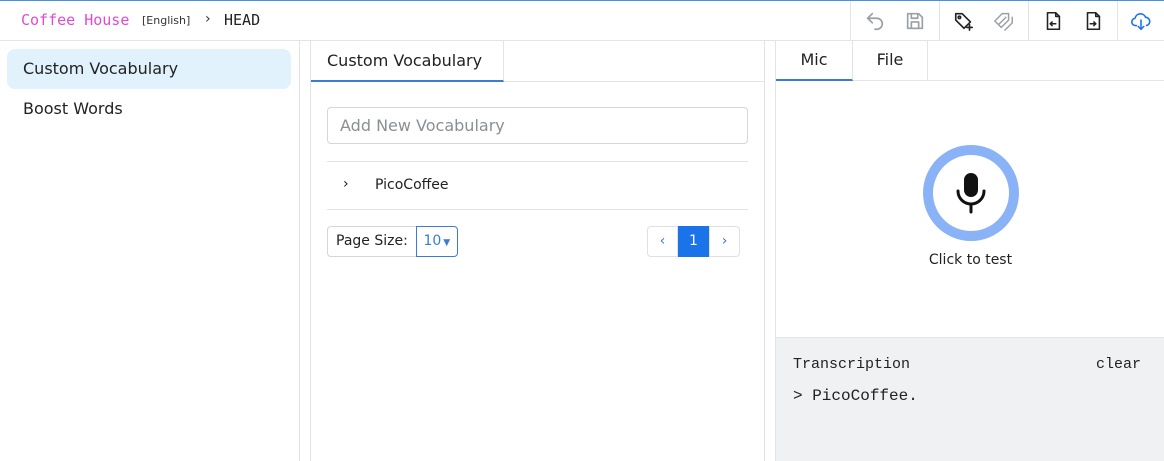 The image size is (1164, 461). Describe the element at coordinates (537, 125) in the screenshot. I see `add-vocabulary-input` at that location.